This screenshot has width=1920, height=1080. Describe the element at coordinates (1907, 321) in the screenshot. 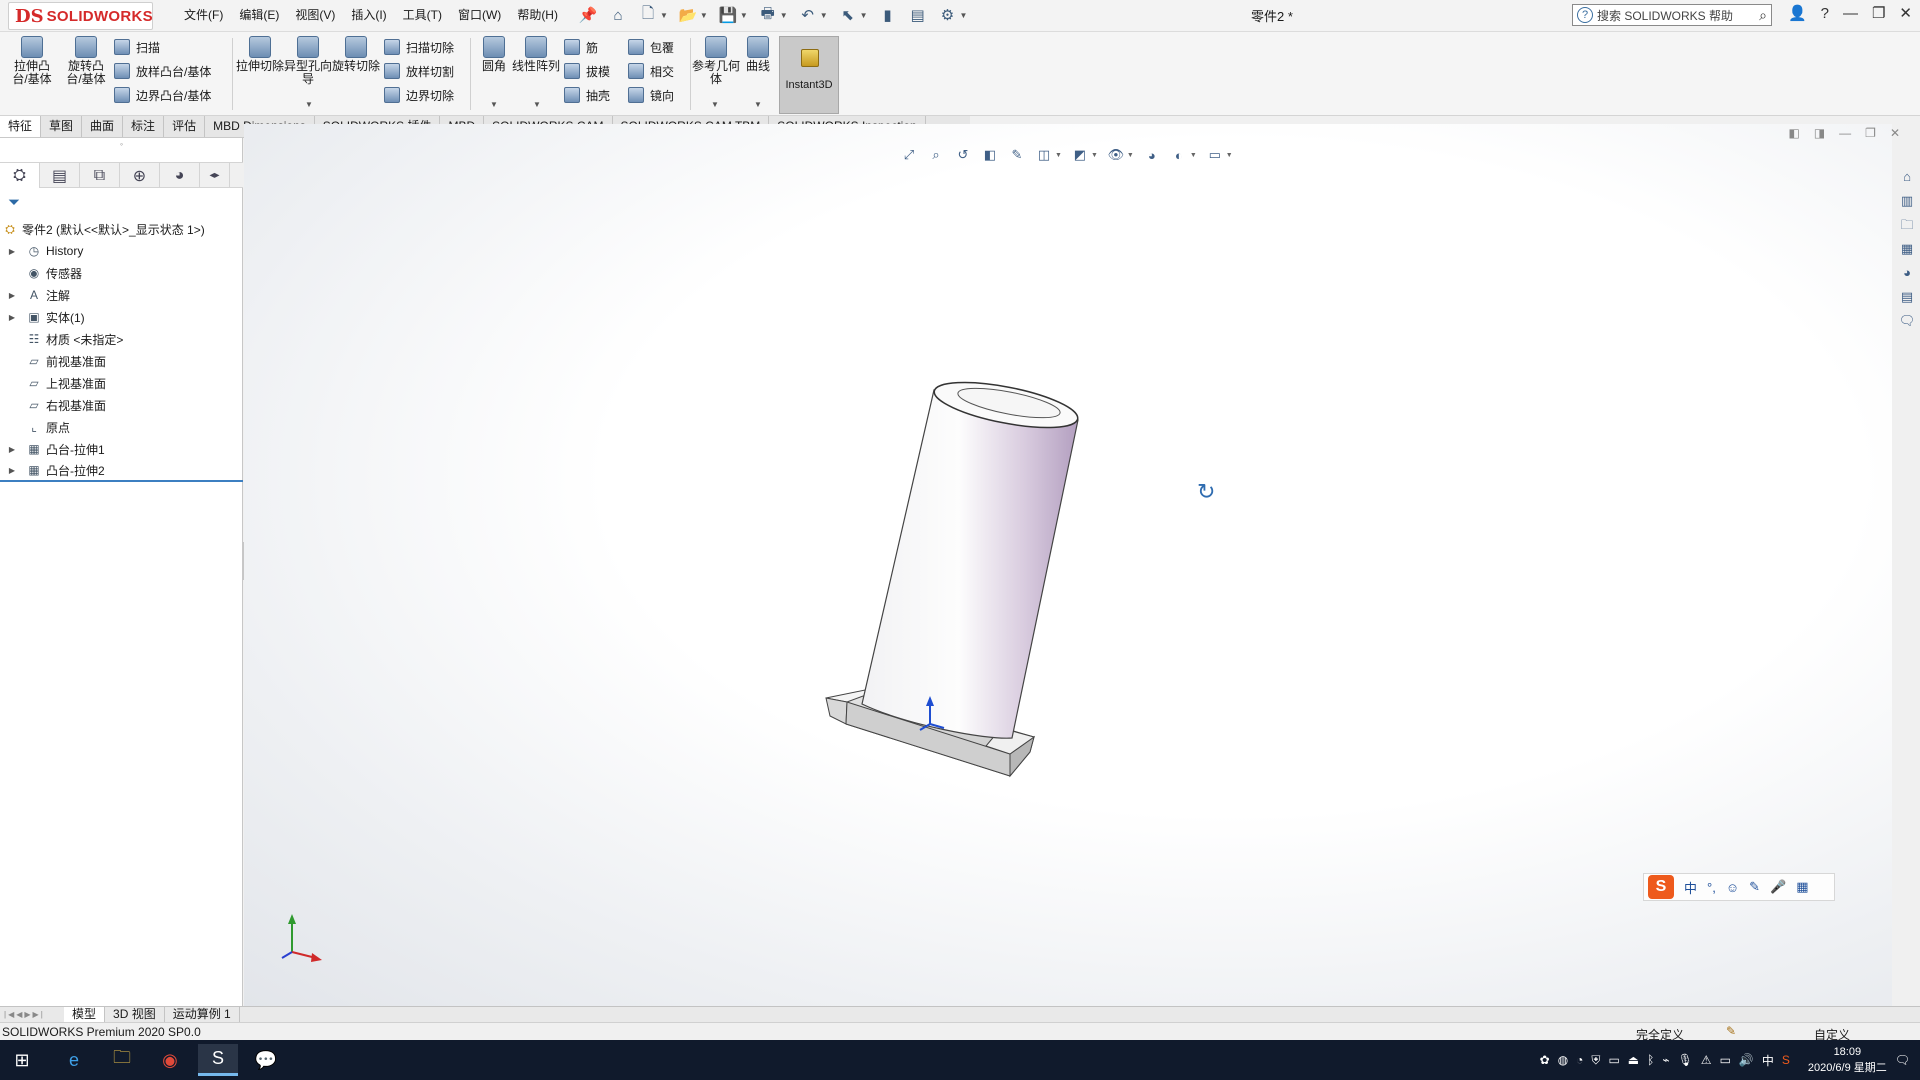

I see `forum-icon: 🗨` at that location.